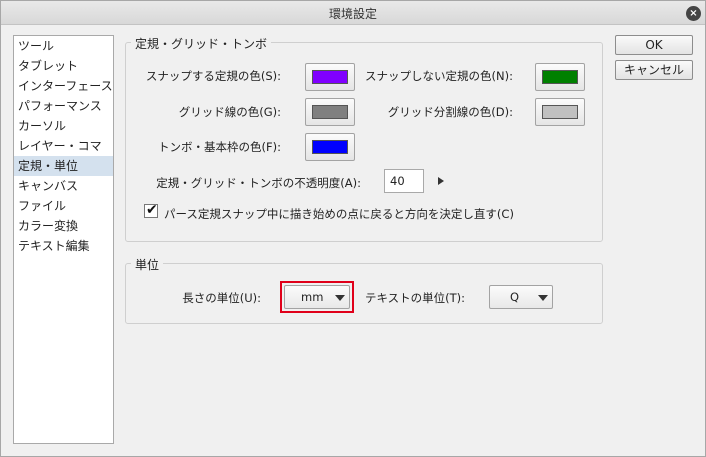 This screenshot has width=706, height=457. I want to click on perspective-snap-label: パース定規スナップ中に描き始めの点に戻ると方向を決定し直す(C), so click(339, 214).